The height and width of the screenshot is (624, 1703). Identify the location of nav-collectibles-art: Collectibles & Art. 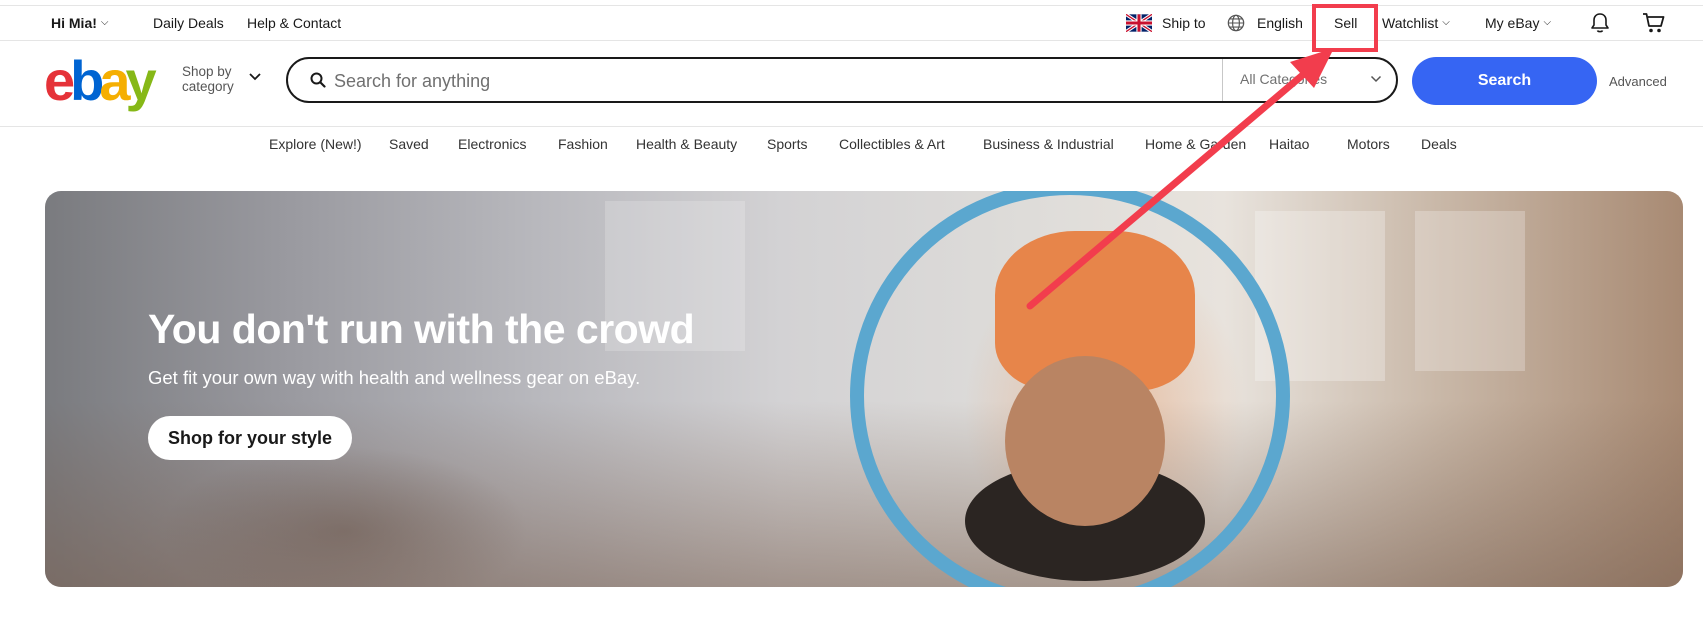
(892, 144).